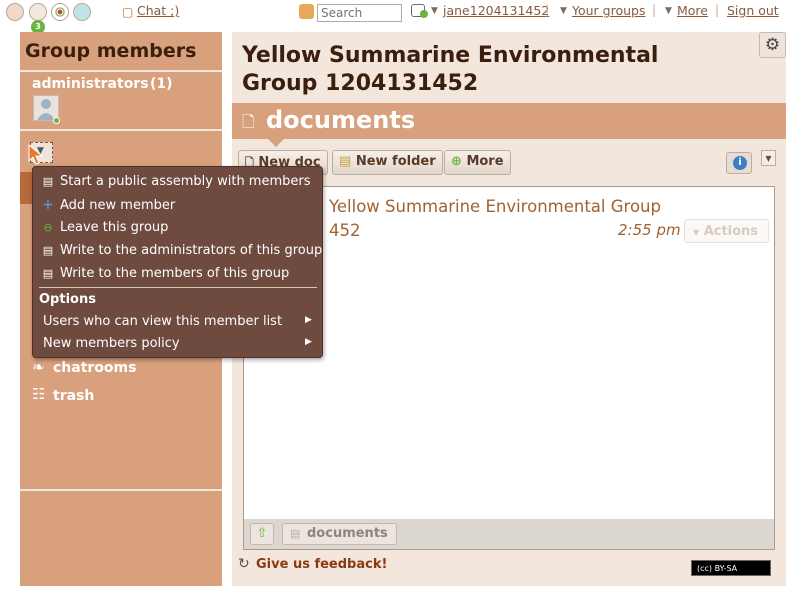 This screenshot has width=806, height=594. I want to click on plus-circle-icon: ⊕, so click(456, 161).